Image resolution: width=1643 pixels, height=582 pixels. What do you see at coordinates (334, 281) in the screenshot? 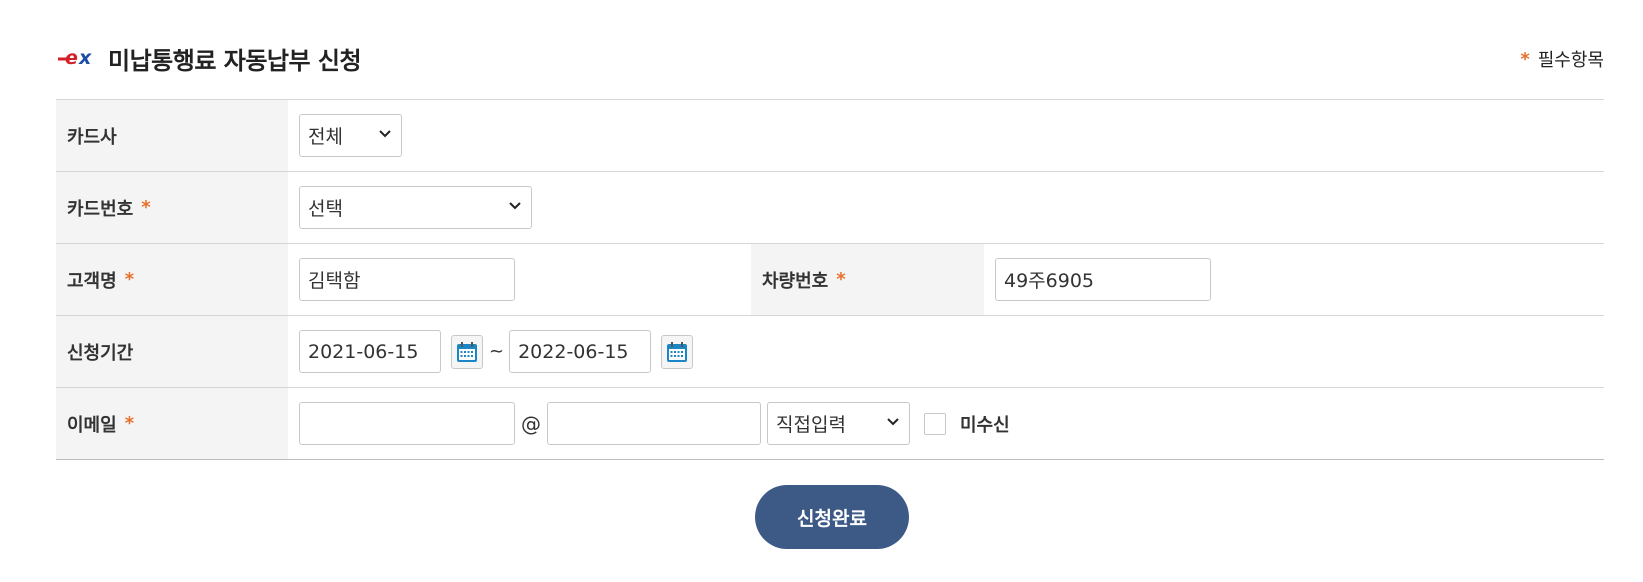
I see `customer-name-value: 김택함` at bounding box center [334, 281].